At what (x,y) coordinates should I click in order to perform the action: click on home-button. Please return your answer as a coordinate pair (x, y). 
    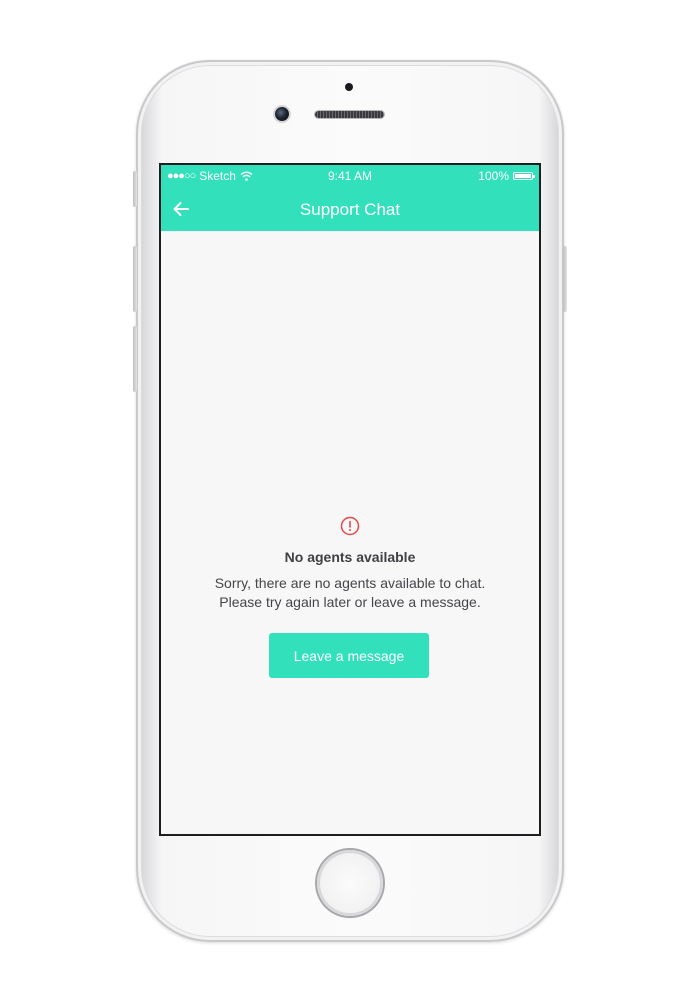
    Looking at the image, I should click on (350, 883).